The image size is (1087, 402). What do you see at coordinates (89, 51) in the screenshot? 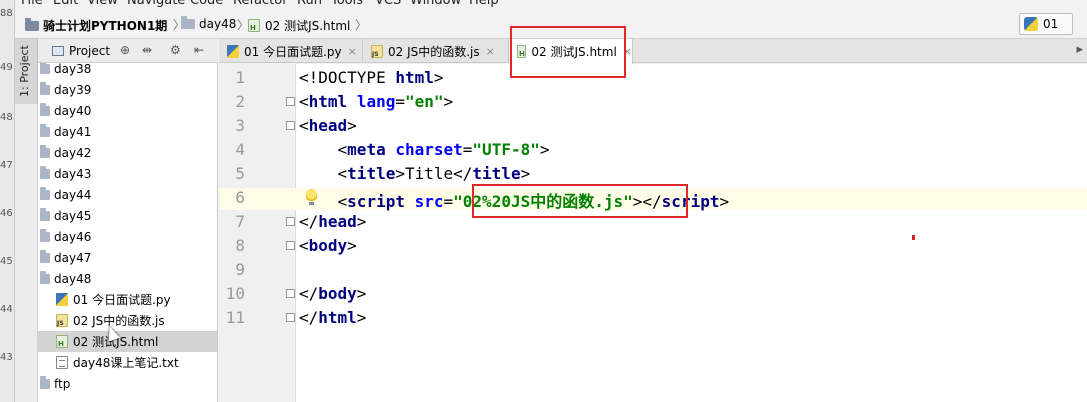
I see `project-panel-title: Project` at bounding box center [89, 51].